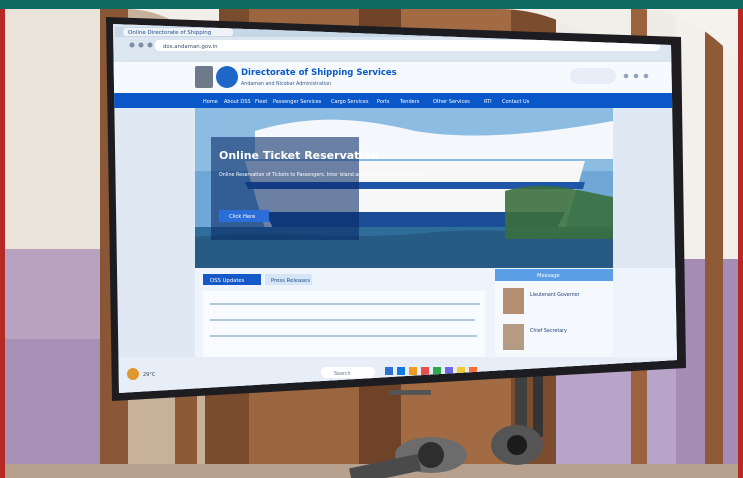 Image resolution: width=743 pixels, height=478 pixels. I want to click on nav-item-tenders: Tenders, so click(409, 102).